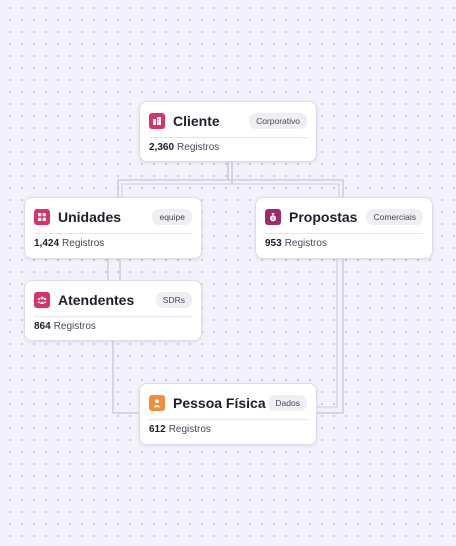  What do you see at coordinates (157, 121) in the screenshot?
I see `building-icon` at bounding box center [157, 121].